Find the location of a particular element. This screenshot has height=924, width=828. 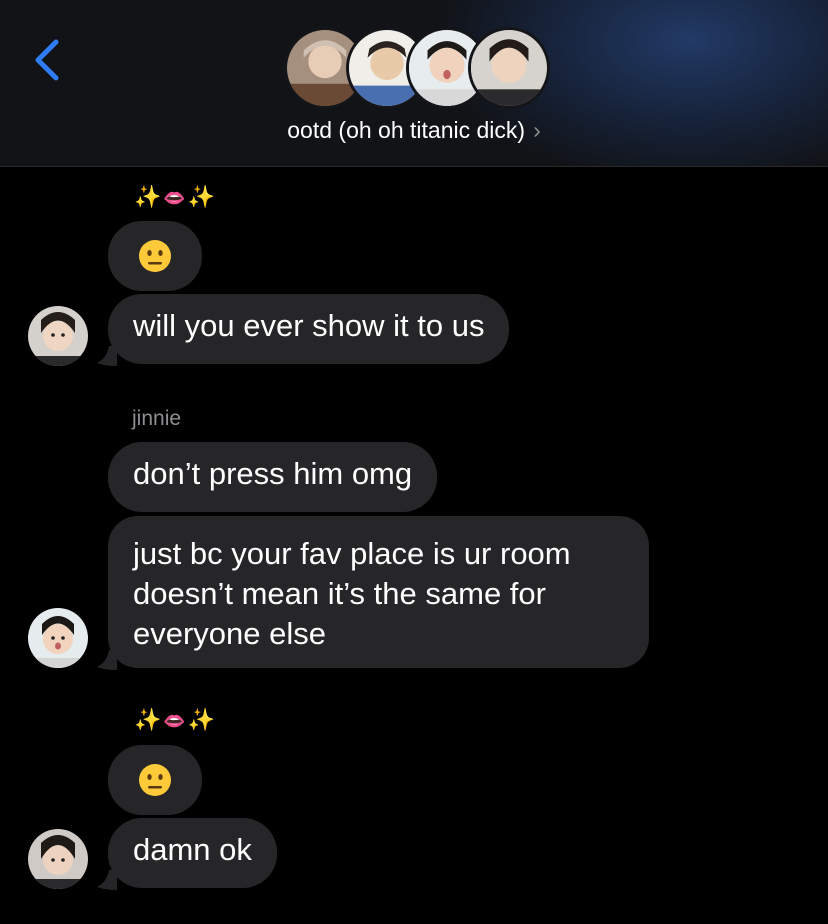

chevron-right-icon: › is located at coordinates (537, 130).